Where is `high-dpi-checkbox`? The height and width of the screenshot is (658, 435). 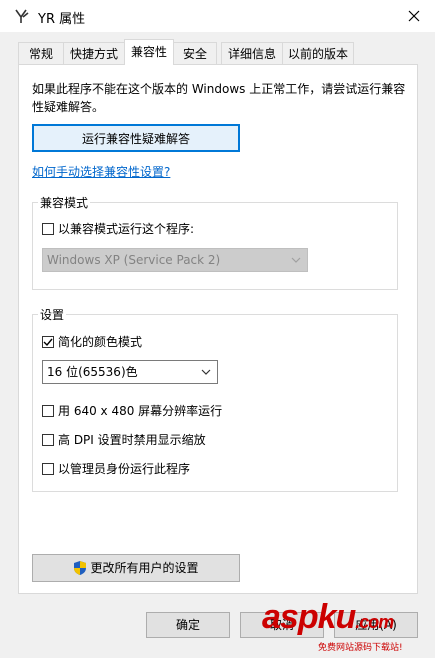
high-dpi-checkbox is located at coordinates (48, 439).